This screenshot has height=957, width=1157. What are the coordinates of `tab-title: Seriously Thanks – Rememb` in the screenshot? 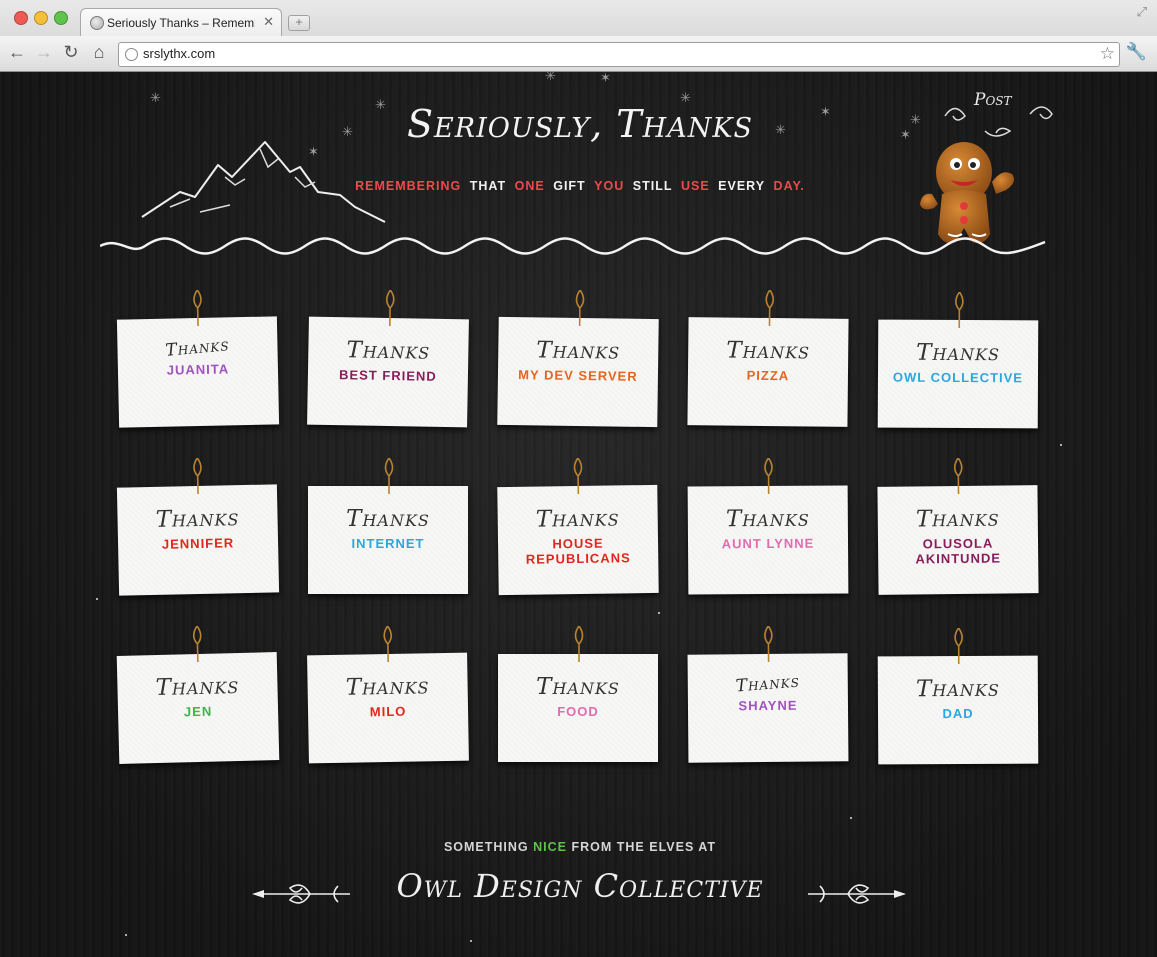 It's located at (181, 23).